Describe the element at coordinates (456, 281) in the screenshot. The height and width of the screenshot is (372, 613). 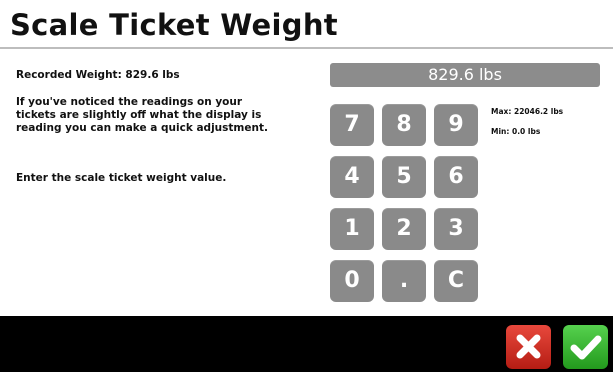
I see `key-clear: C` at that location.